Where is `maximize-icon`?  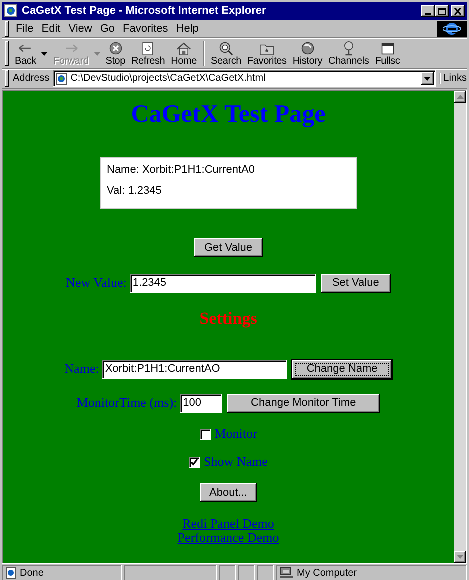 maximize-icon is located at coordinates (442, 11).